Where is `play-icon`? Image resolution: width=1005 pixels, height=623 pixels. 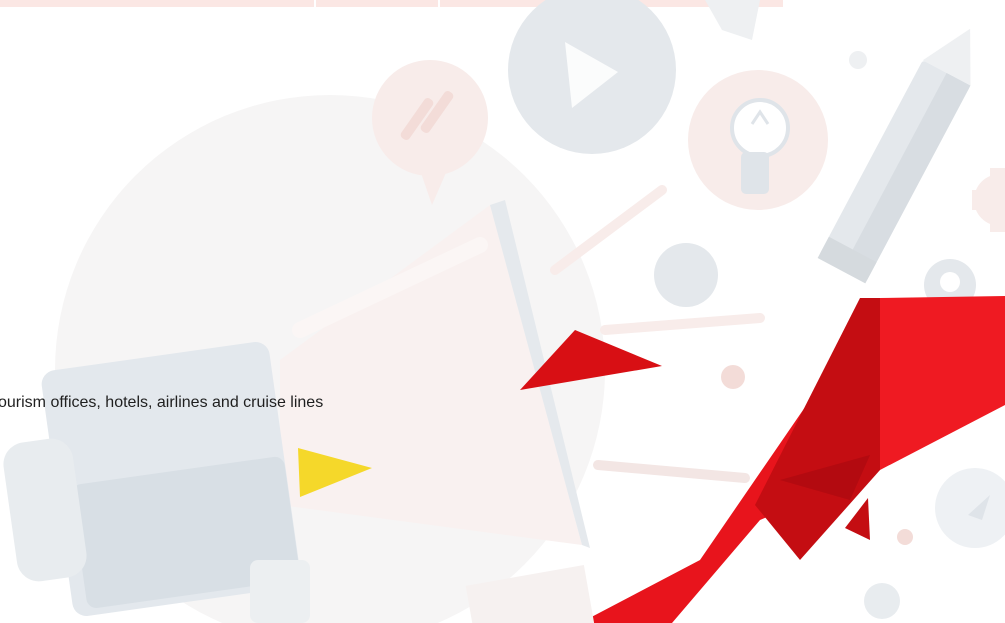 play-icon is located at coordinates (592, 77).